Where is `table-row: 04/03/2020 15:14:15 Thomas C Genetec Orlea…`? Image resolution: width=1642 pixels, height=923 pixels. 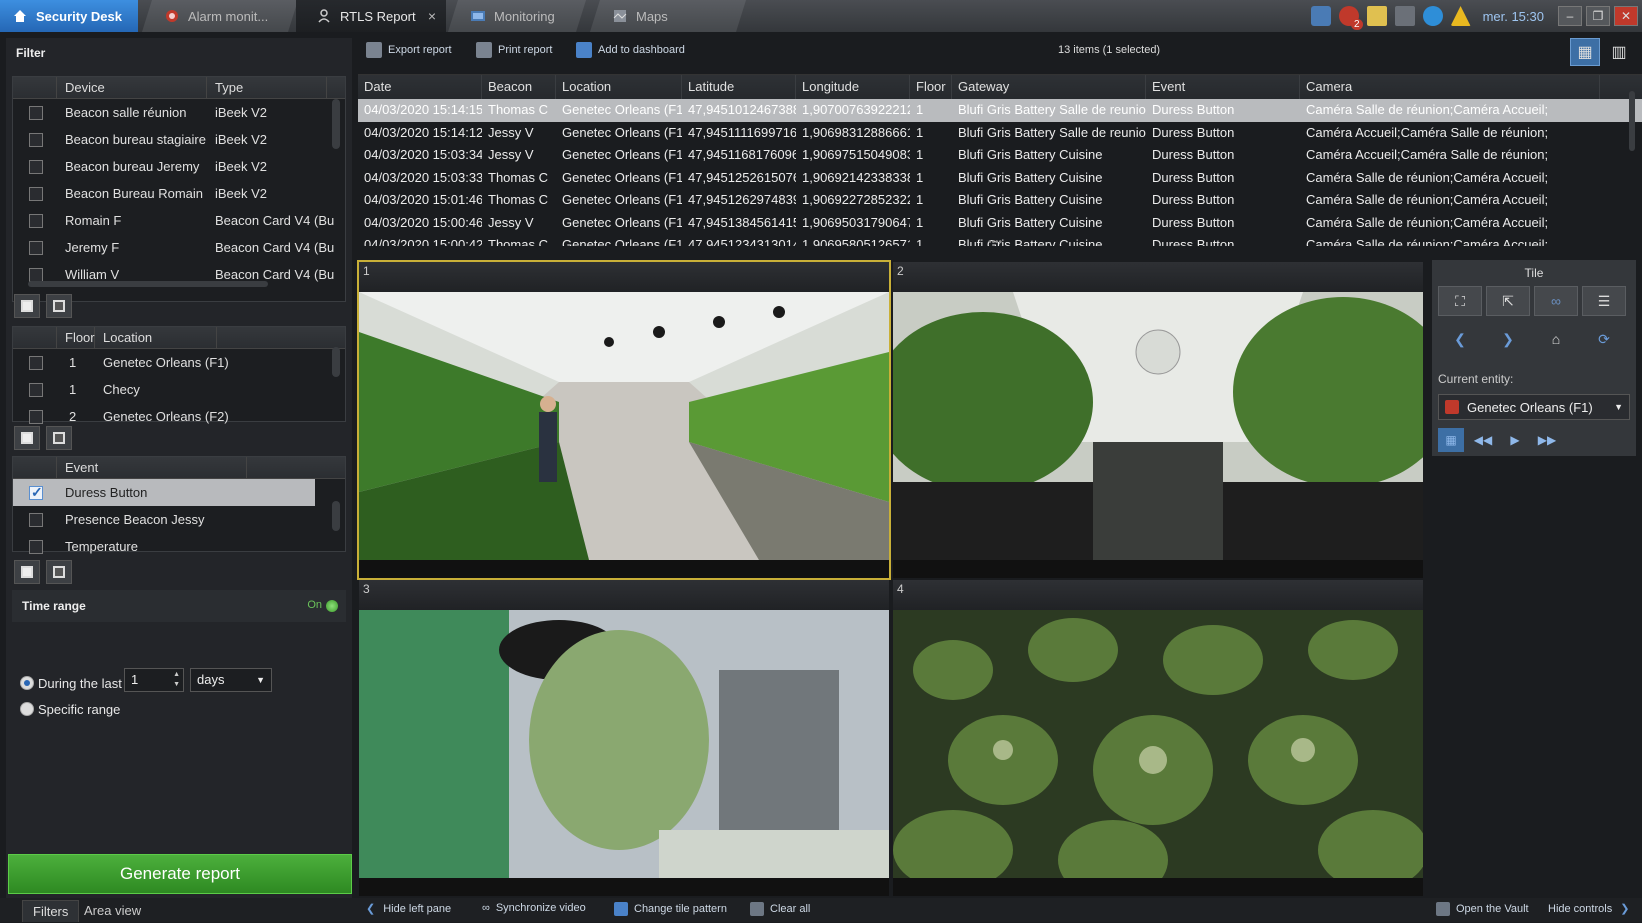 table-row: 04/03/2020 15:14:15 Thomas C Genetec Orlea… is located at coordinates (1000, 110).